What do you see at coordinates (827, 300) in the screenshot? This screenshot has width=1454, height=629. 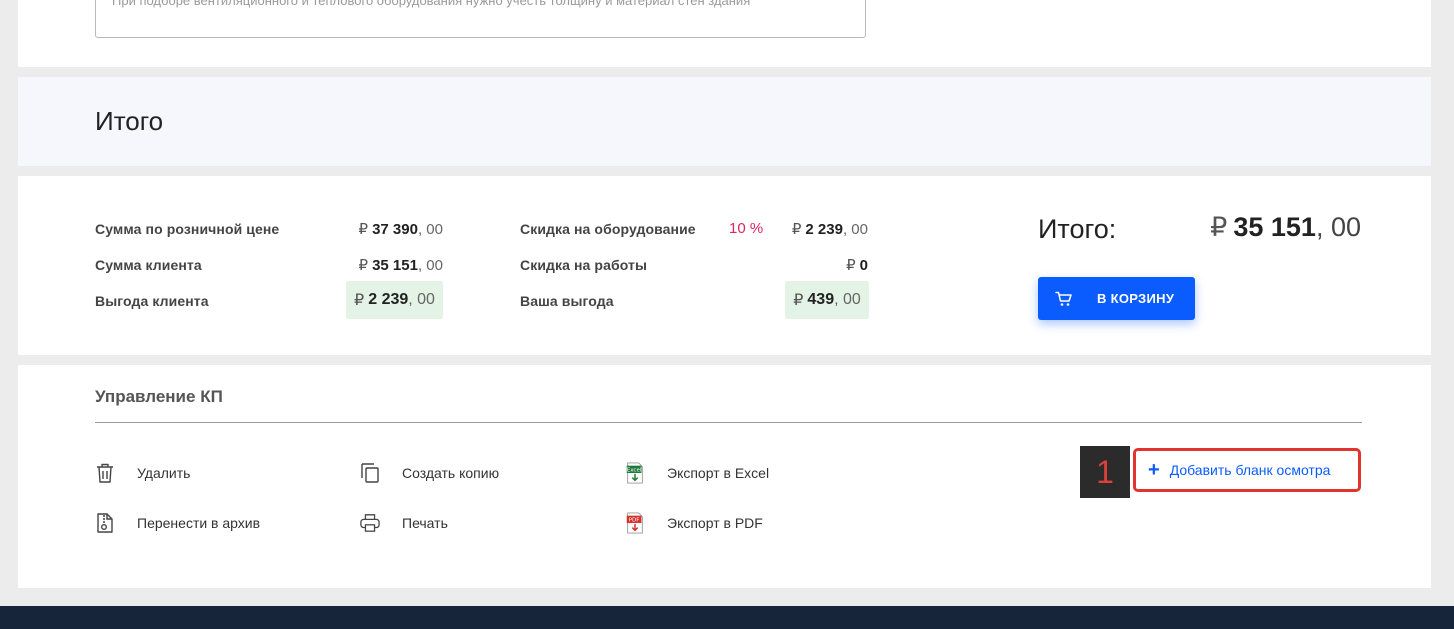 I see `your-benefit-value: ₽439, 00` at bounding box center [827, 300].